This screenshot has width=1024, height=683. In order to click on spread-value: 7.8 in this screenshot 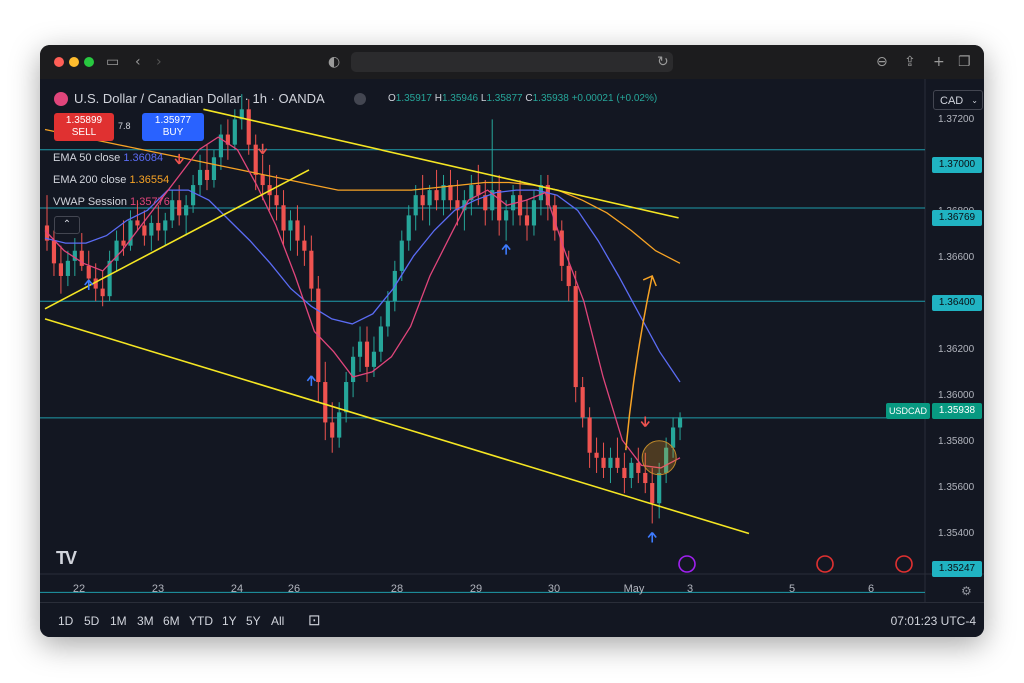, I will do `click(124, 126)`.